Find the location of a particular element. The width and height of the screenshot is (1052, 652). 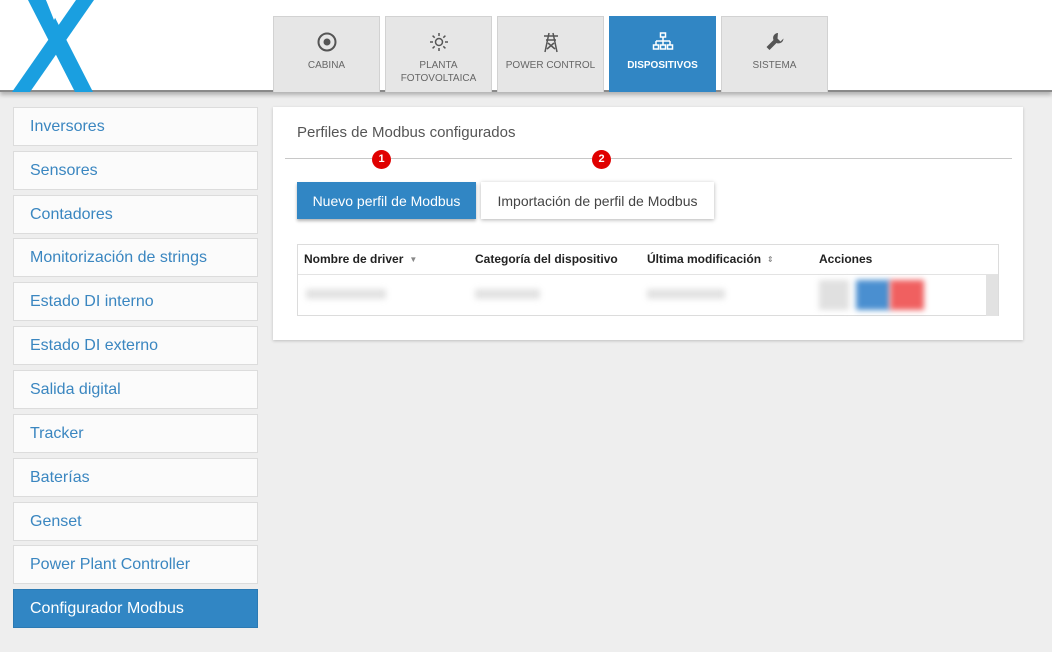

target-icon is located at coordinates (327, 42).